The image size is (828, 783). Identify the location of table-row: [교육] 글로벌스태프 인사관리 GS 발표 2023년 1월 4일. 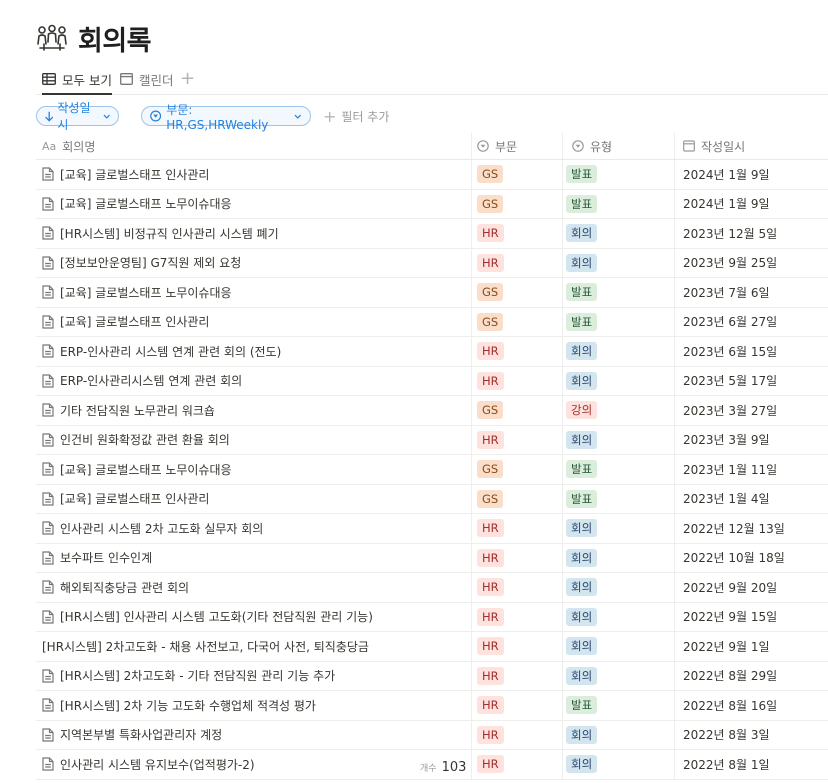
(432, 499).